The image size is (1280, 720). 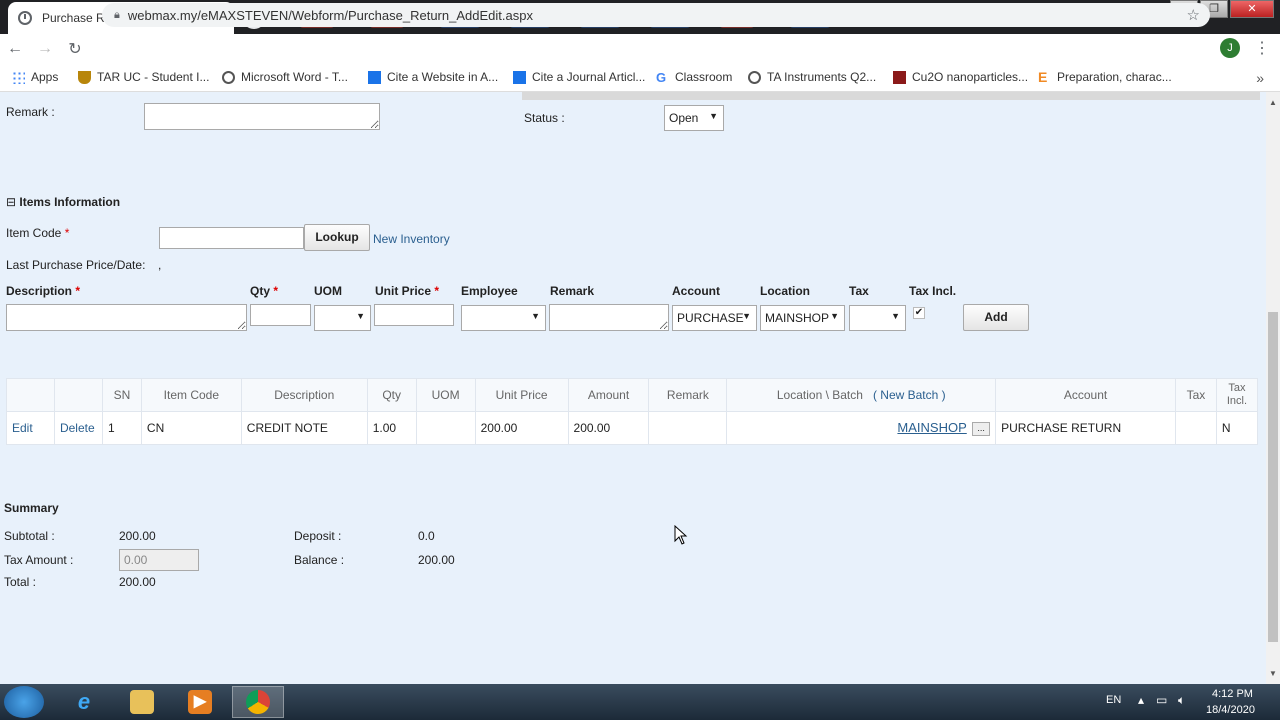 I want to click on remark-label: Remark :, so click(x=30, y=112).